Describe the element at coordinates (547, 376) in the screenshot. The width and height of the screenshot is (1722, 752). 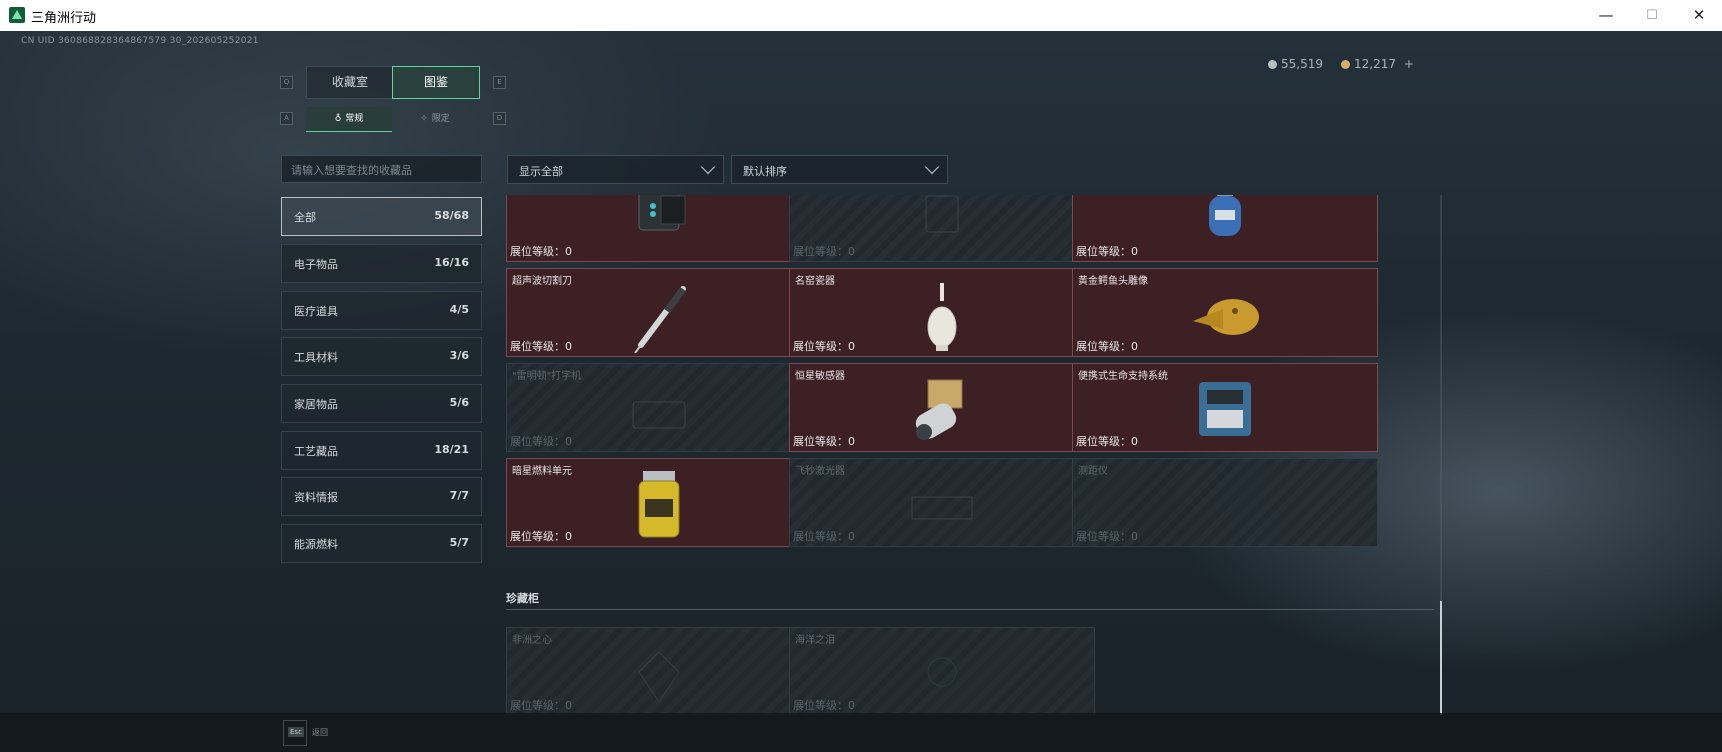
I see `item-name: "雷明顿"打字机` at that location.